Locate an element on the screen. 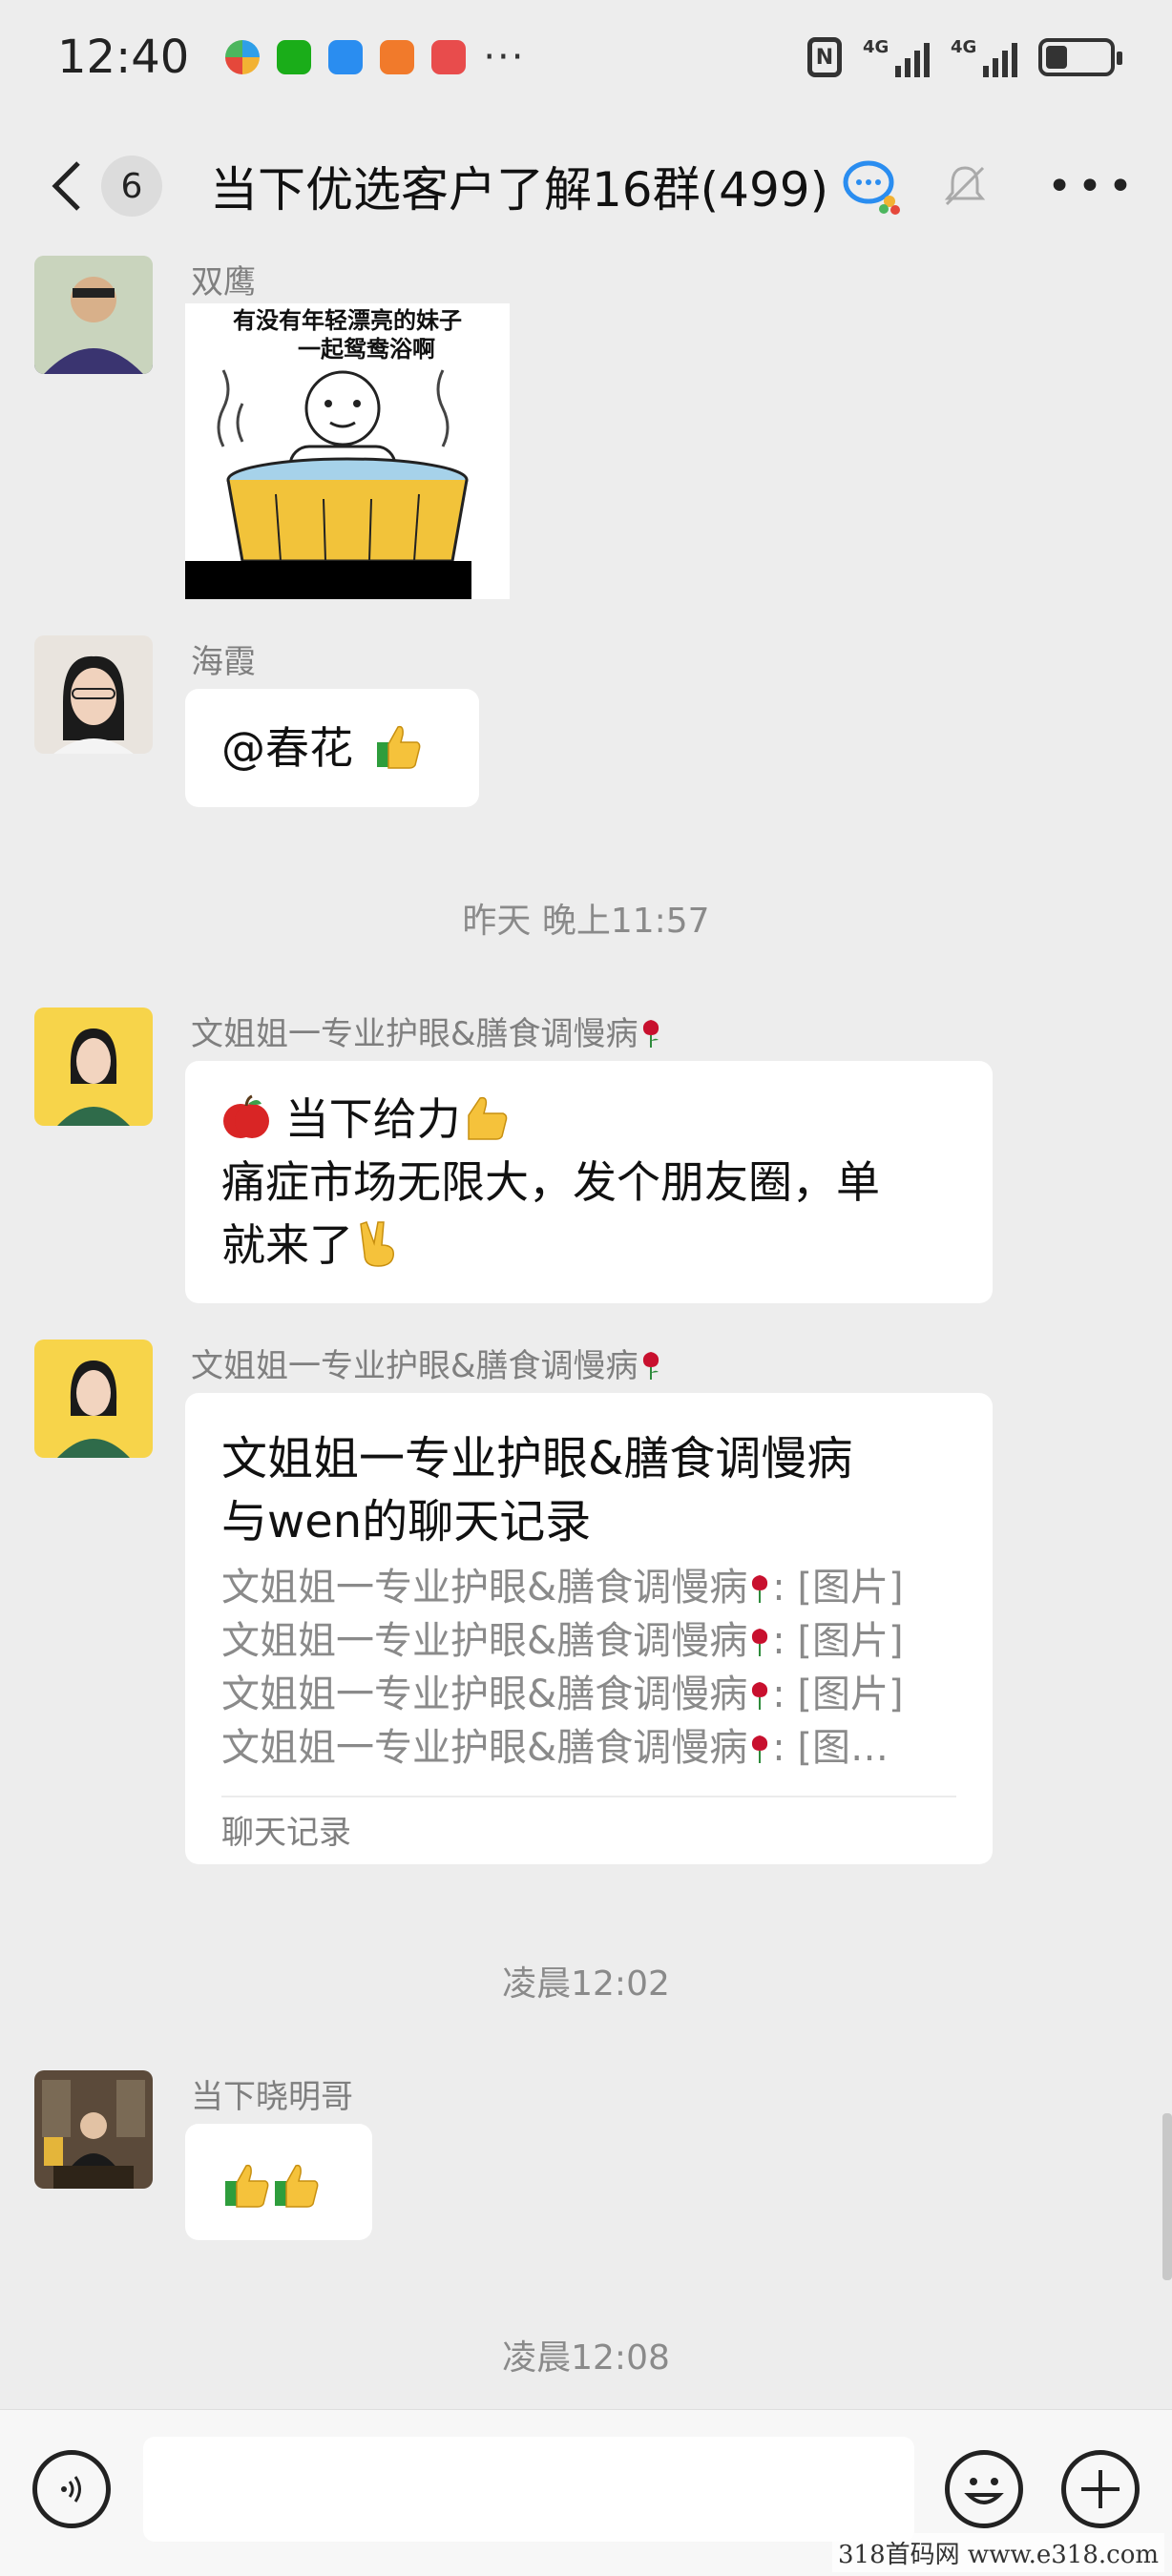  message-line-2: 痛症市场无限大，发个朋友圈，单 is located at coordinates (550, 1182).